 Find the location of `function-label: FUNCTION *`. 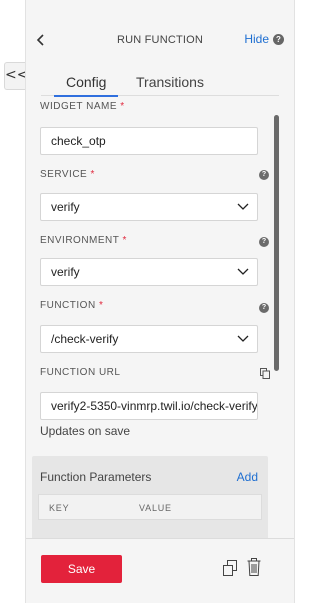

function-label: FUNCTION * is located at coordinates (71, 305).